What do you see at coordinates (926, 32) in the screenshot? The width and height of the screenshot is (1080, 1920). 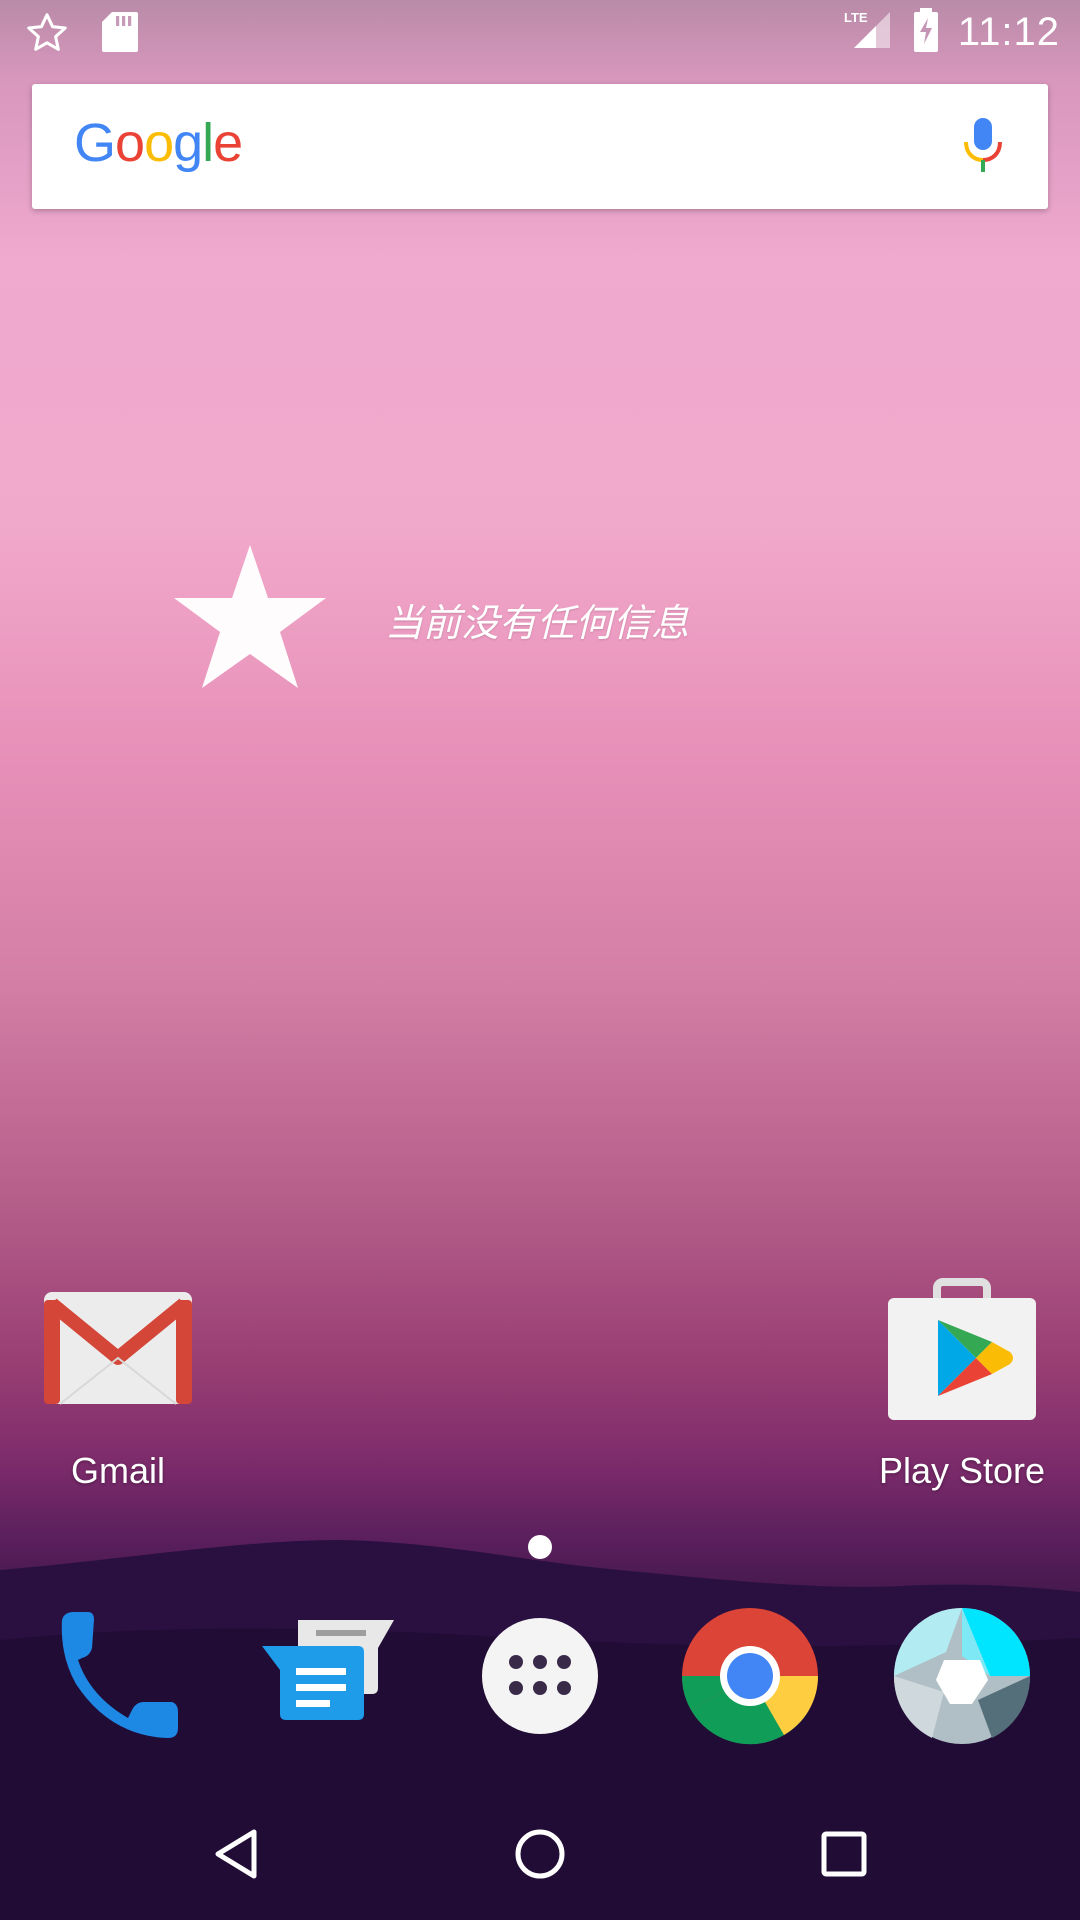 I see `battery-charging-icon` at bounding box center [926, 32].